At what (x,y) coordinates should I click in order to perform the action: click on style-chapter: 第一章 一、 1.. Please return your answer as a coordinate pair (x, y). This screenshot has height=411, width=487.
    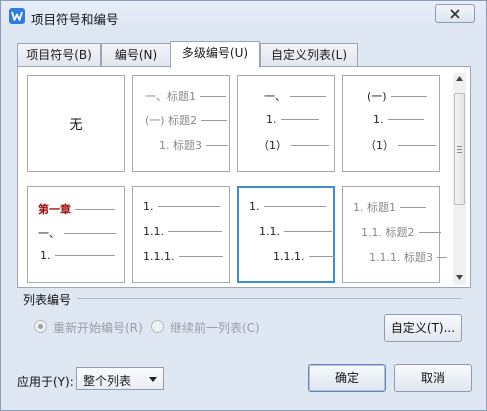
    Looking at the image, I should click on (76, 234).